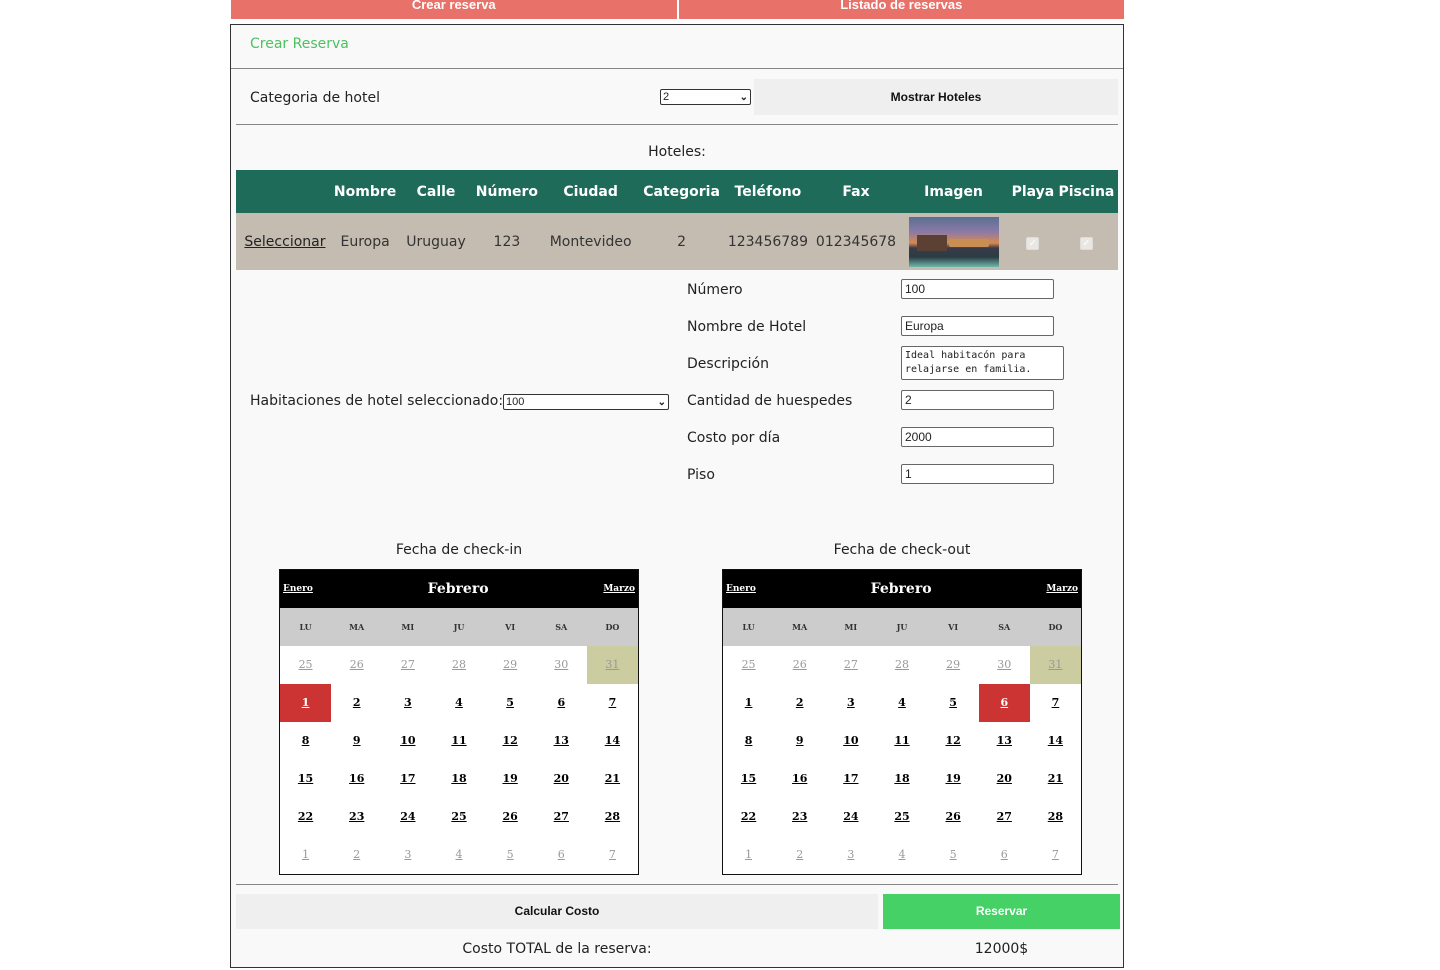  What do you see at coordinates (977, 400) in the screenshot?
I see `huespedes-field: 2` at bounding box center [977, 400].